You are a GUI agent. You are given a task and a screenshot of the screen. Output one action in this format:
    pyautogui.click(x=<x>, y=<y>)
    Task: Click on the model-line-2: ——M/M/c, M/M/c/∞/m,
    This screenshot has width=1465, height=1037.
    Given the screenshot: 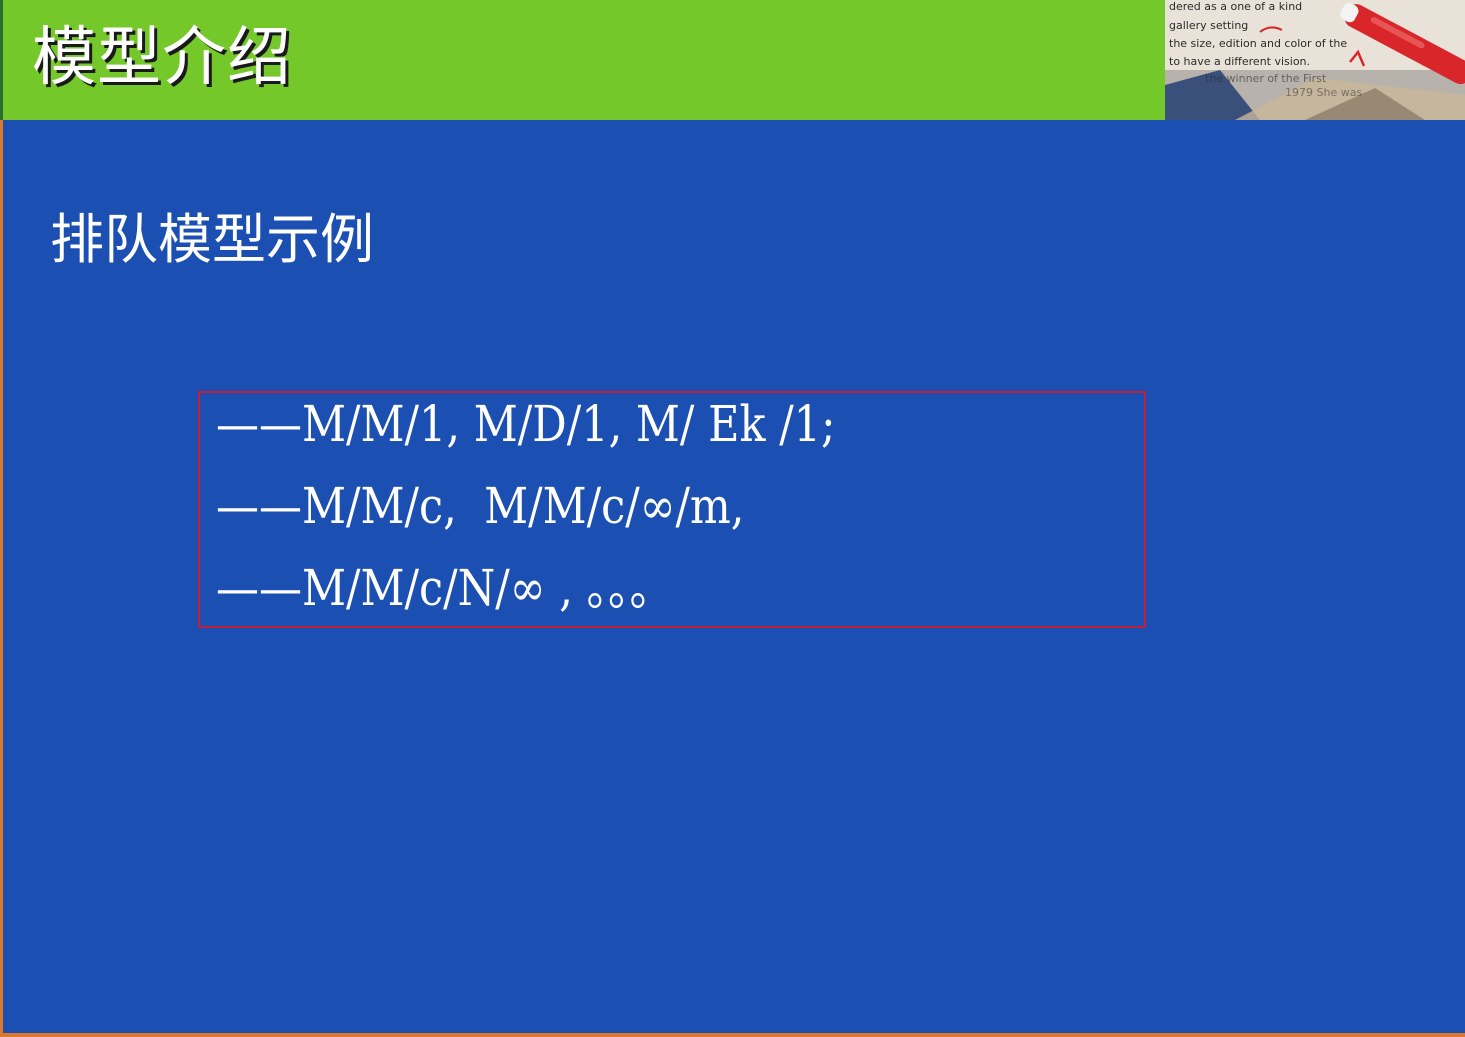 What is the action you would take?
    pyautogui.click(x=480, y=506)
    